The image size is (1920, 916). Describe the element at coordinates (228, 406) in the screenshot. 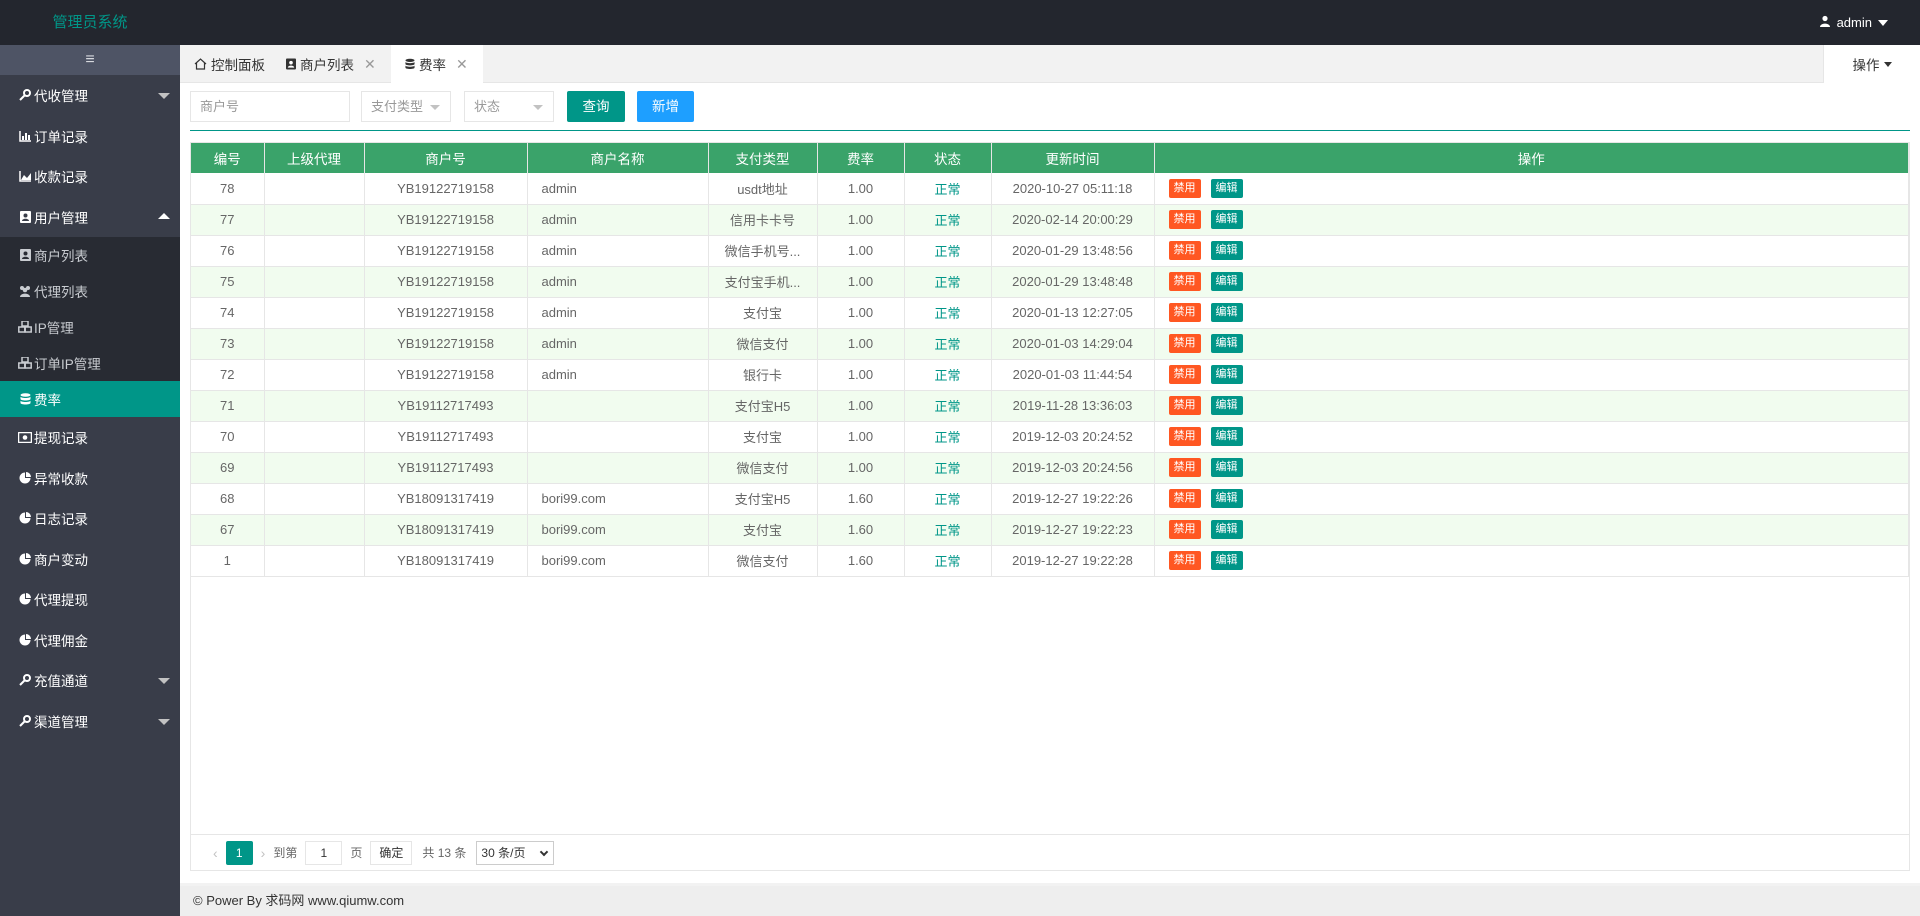

I see `cell-id: 71` at that location.